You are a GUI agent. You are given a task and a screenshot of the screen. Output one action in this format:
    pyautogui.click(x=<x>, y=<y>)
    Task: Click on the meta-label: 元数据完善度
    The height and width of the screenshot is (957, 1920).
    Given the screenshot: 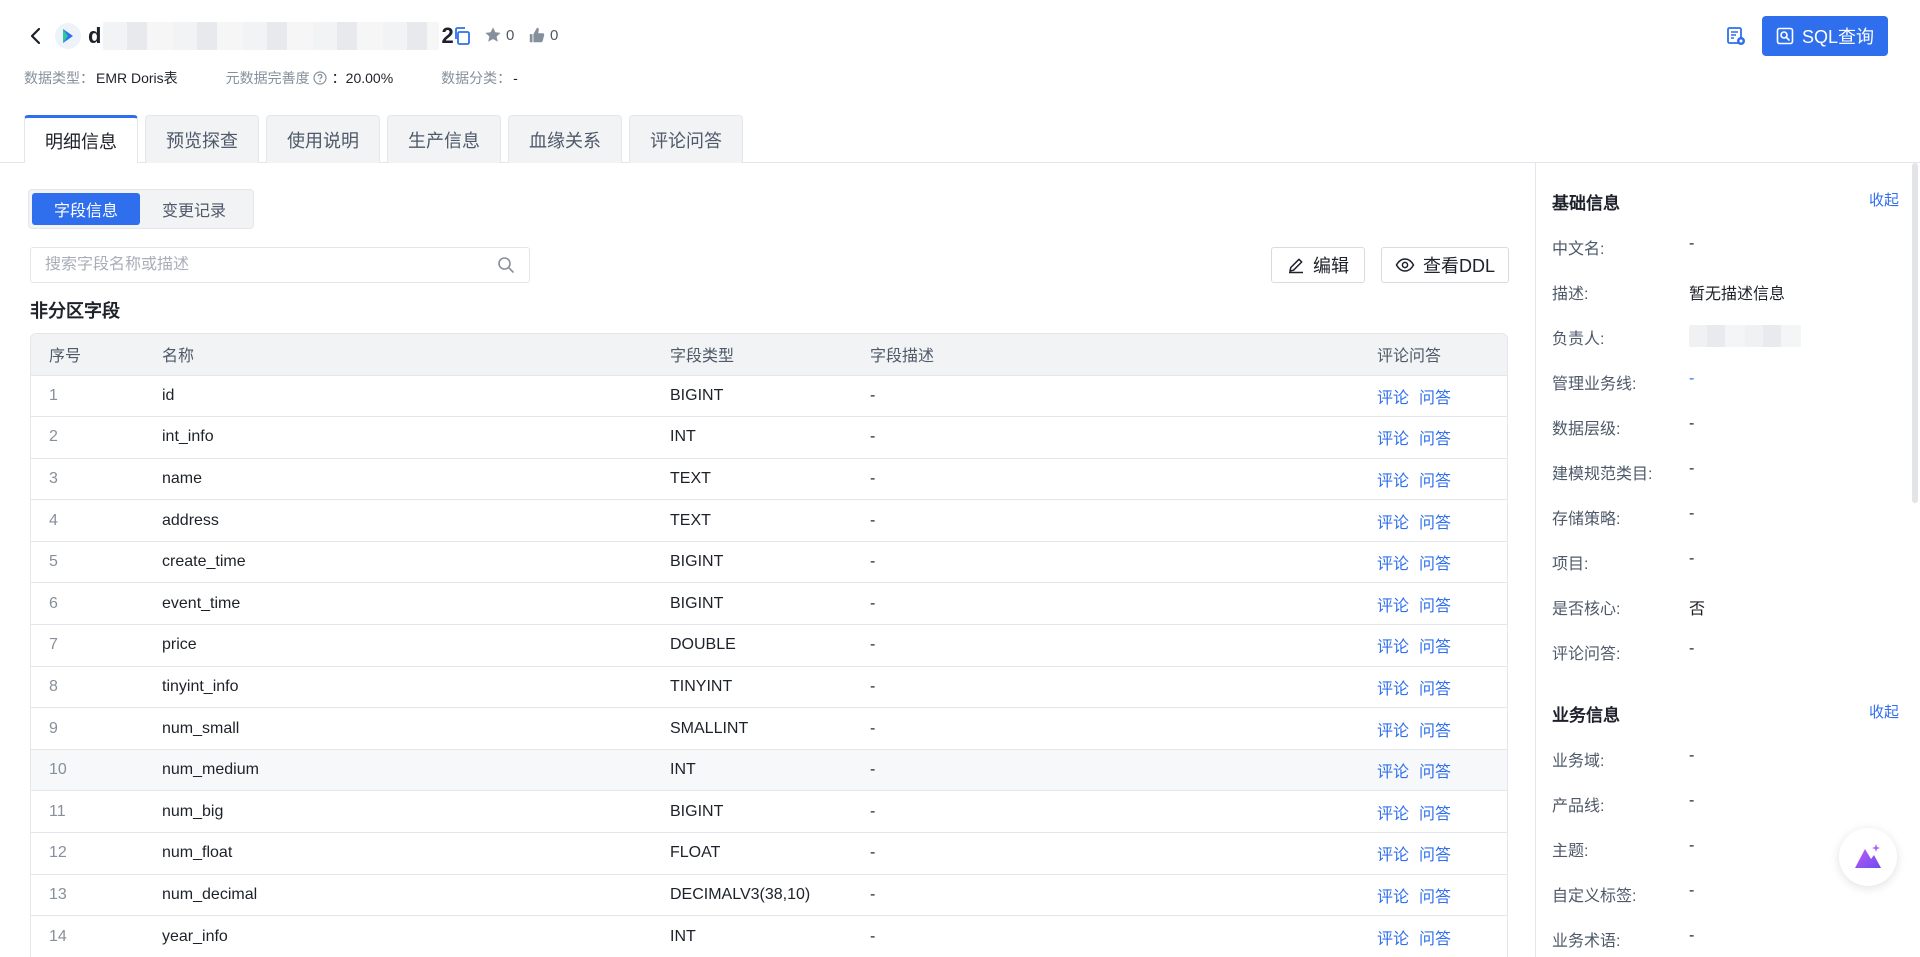 What is the action you would take?
    pyautogui.click(x=267, y=78)
    